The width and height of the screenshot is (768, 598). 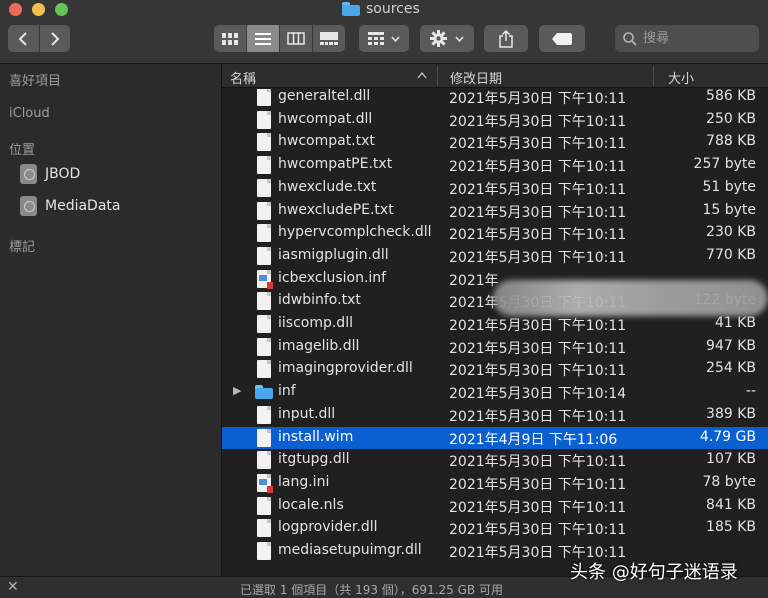 I want to click on sidebar-favorites-header: 喜好項目, so click(x=35, y=81).